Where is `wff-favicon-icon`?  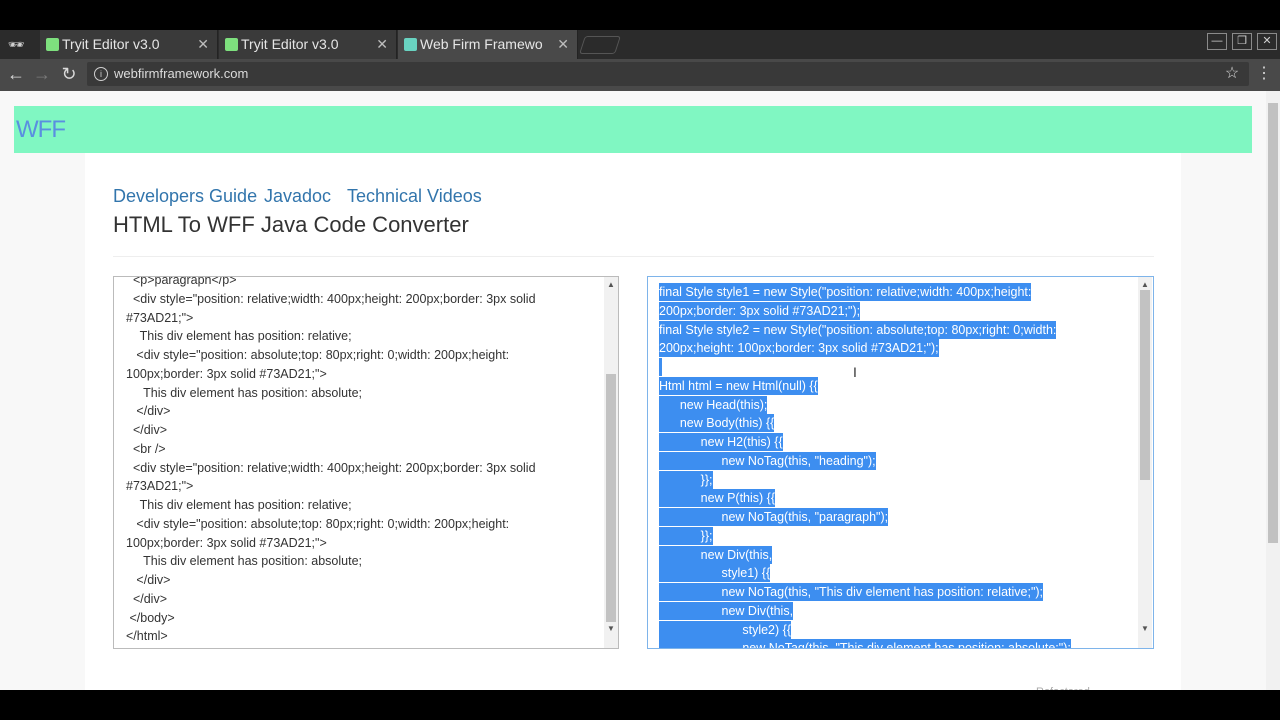
wff-favicon-icon is located at coordinates (410, 44).